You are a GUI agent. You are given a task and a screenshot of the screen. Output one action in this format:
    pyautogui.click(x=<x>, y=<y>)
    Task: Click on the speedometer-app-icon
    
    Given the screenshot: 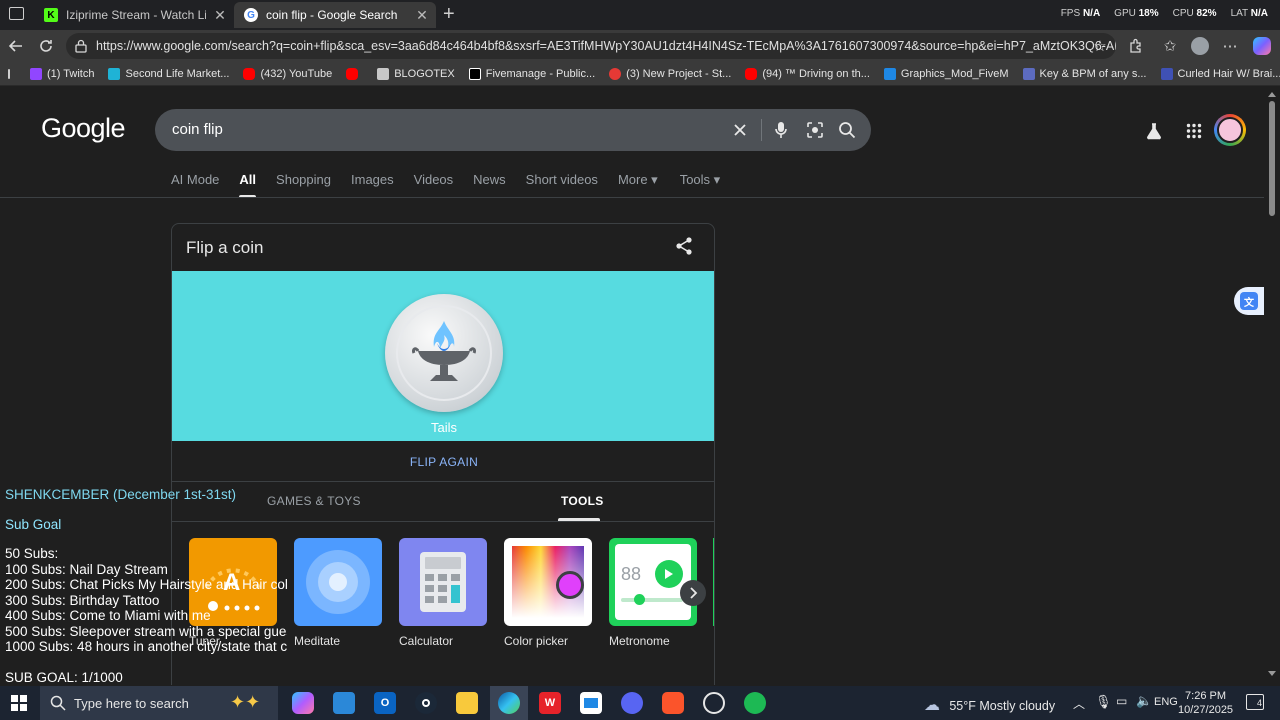 What is the action you would take?
    pyautogui.click(x=714, y=703)
    